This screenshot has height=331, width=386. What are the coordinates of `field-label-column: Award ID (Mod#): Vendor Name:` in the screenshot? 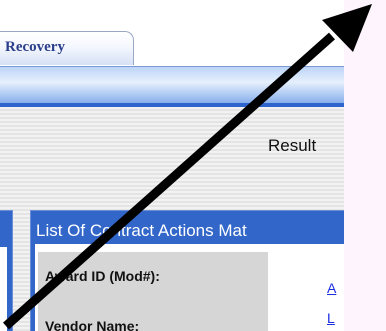 It's located at (153, 291).